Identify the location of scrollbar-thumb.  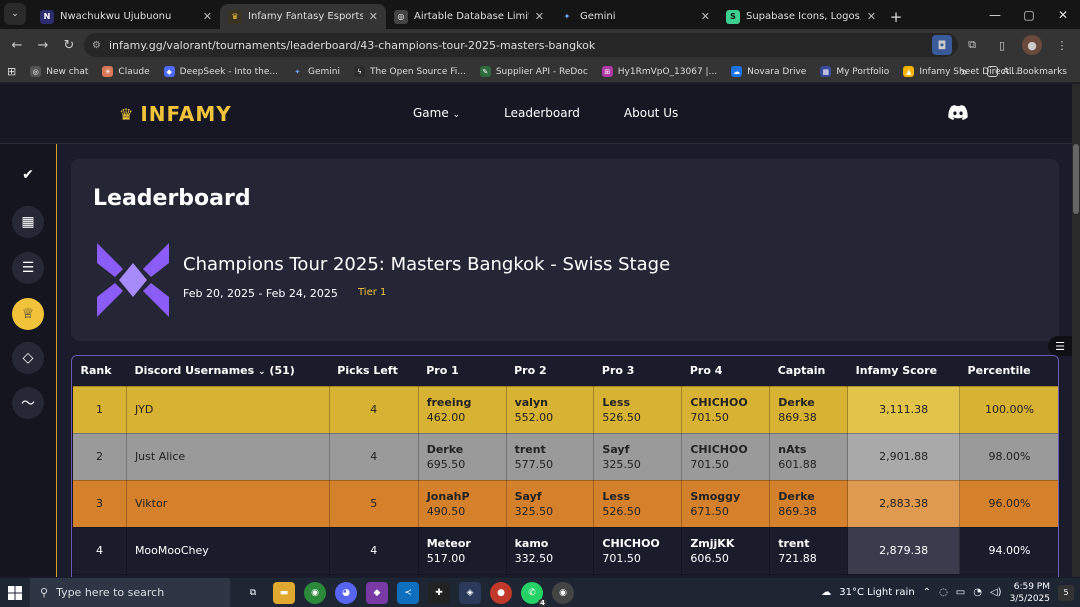
(1076, 179).